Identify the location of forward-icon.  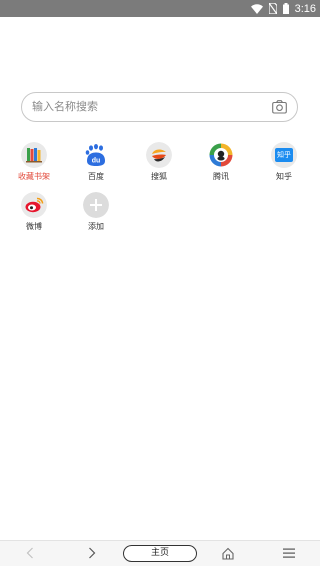
(92, 553).